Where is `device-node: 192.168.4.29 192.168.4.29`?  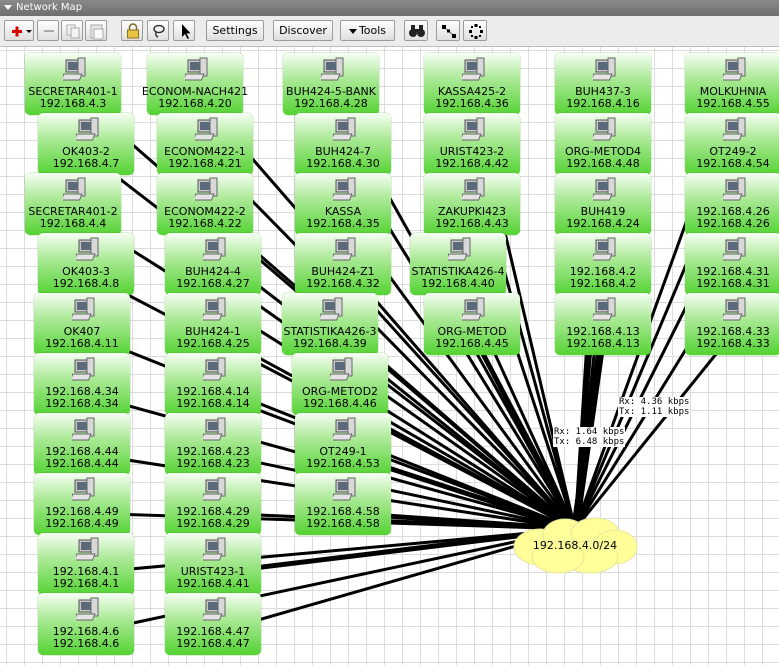
device-node: 192.168.4.29 192.168.4.29 is located at coordinates (213, 504).